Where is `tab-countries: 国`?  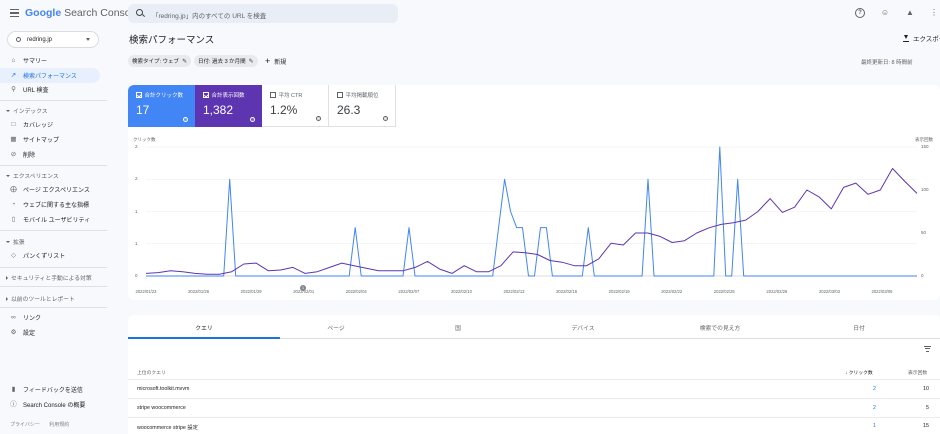 tab-countries: 国 is located at coordinates (458, 327).